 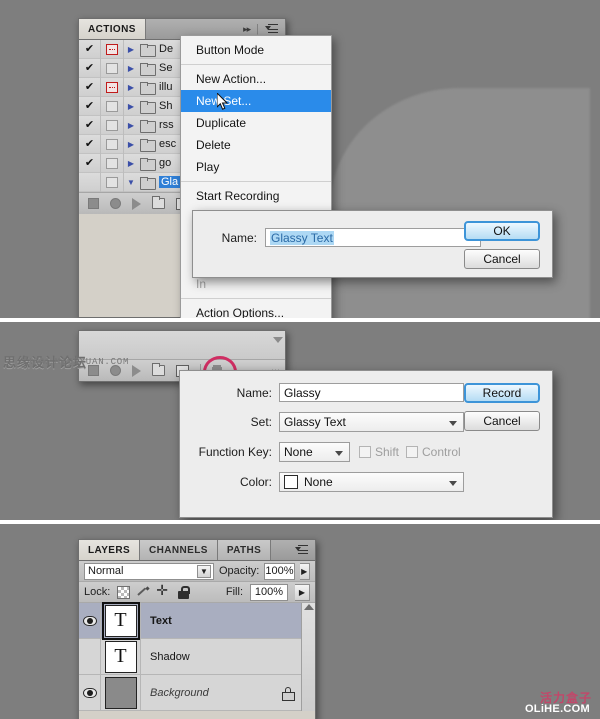 What do you see at coordinates (308, 657) in the screenshot?
I see `layers-scrollbar` at bounding box center [308, 657].